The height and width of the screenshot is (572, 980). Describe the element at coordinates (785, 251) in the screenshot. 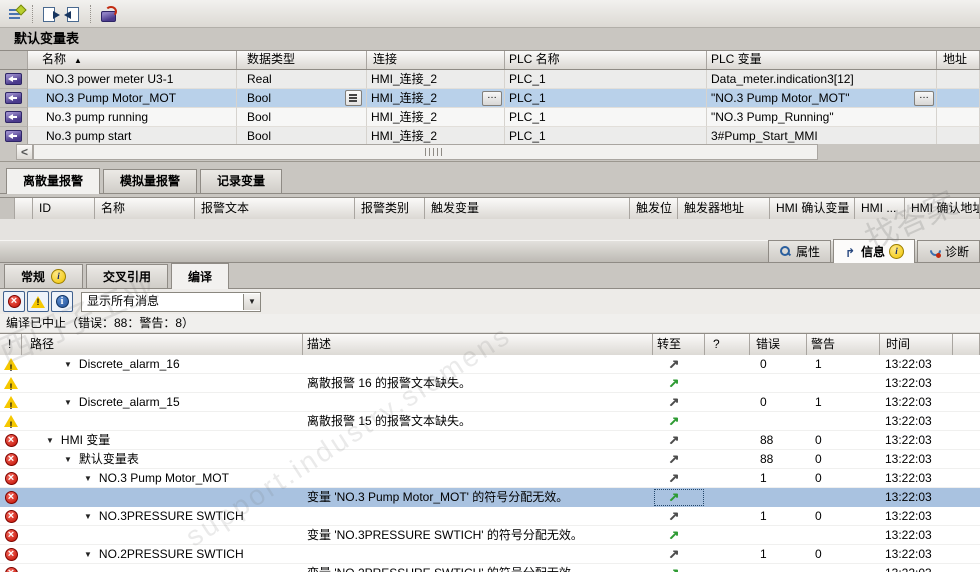

I see `properties-icon` at that location.